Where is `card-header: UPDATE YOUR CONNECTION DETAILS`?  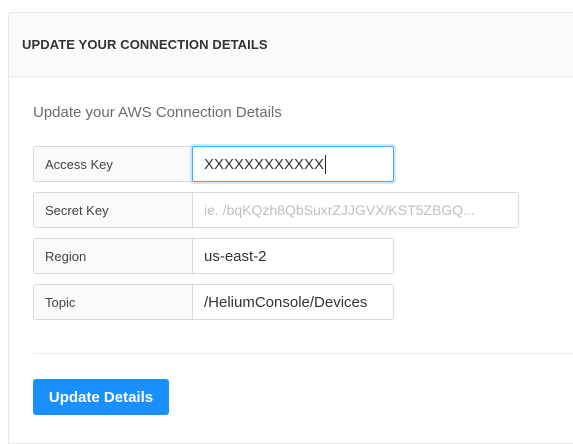 card-header: UPDATE YOUR CONNECTION DETAILS is located at coordinates (291, 45).